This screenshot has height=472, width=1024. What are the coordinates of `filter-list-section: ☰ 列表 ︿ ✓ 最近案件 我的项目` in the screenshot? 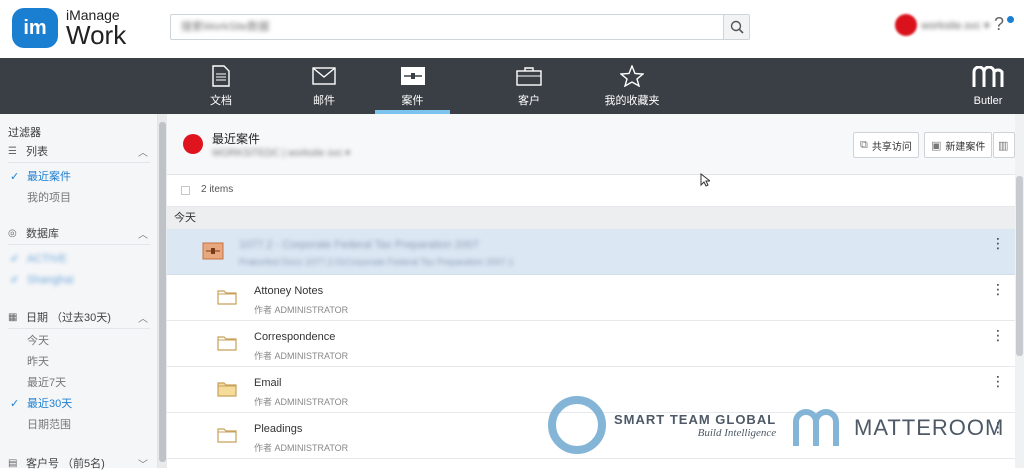 It's located at (79, 175).